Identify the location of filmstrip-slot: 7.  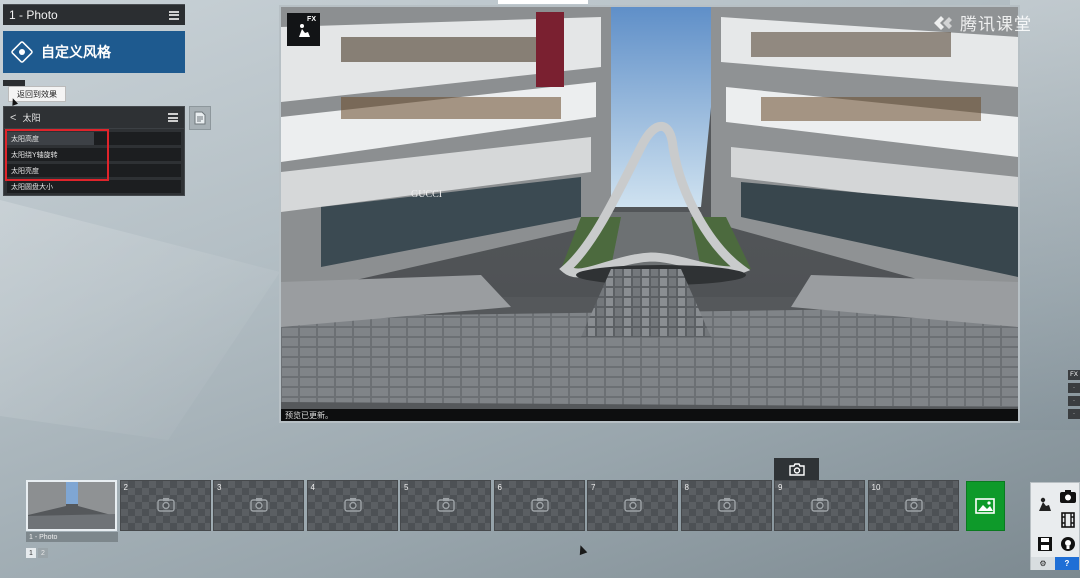
(632, 505).